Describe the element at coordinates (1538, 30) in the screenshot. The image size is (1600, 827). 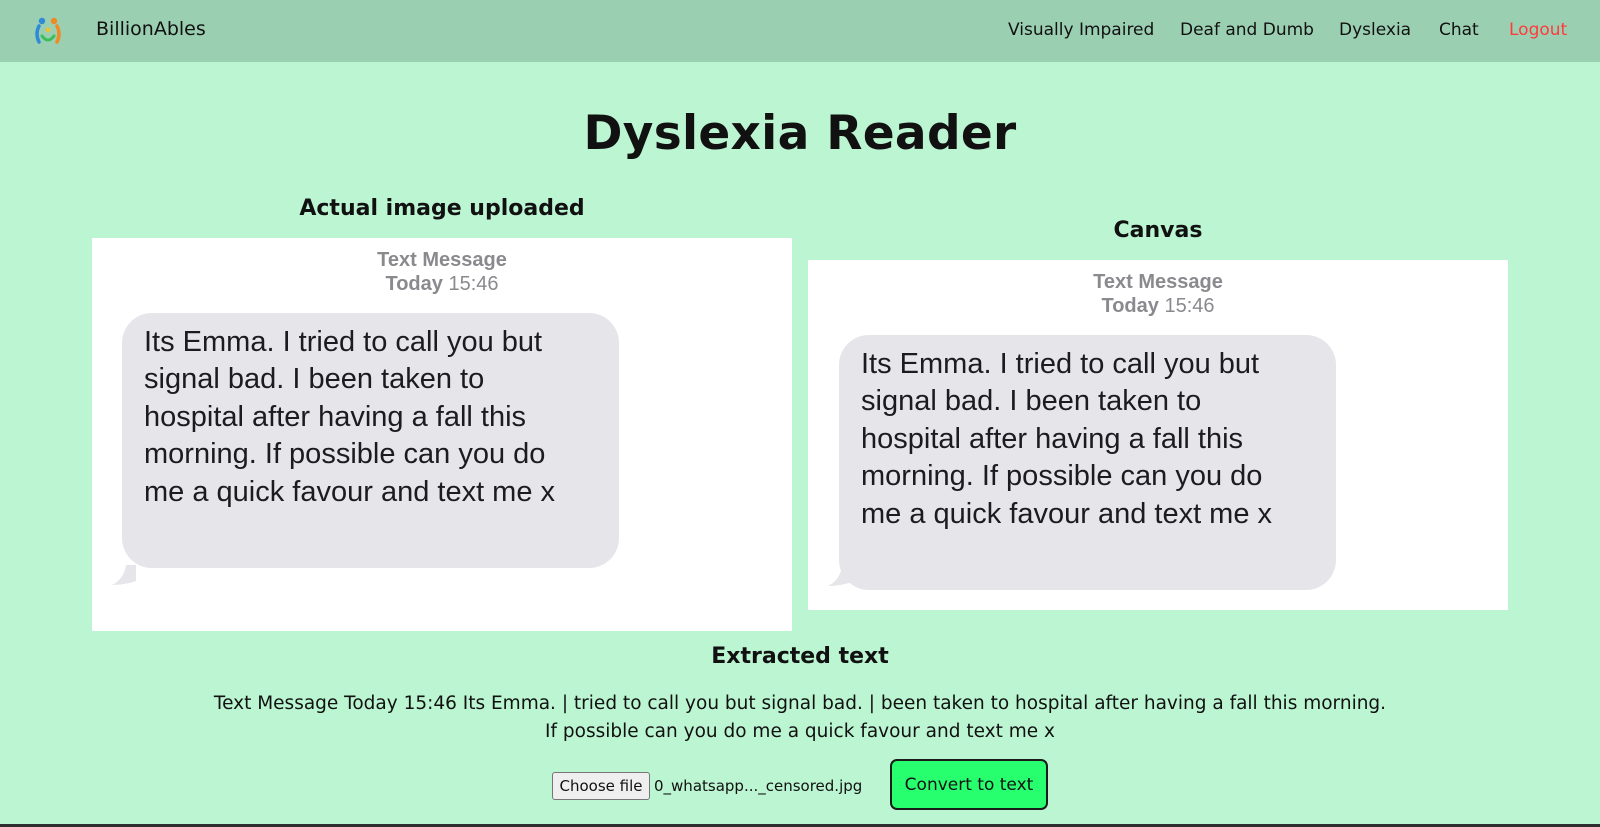
I see `logout-link: Logout` at that location.